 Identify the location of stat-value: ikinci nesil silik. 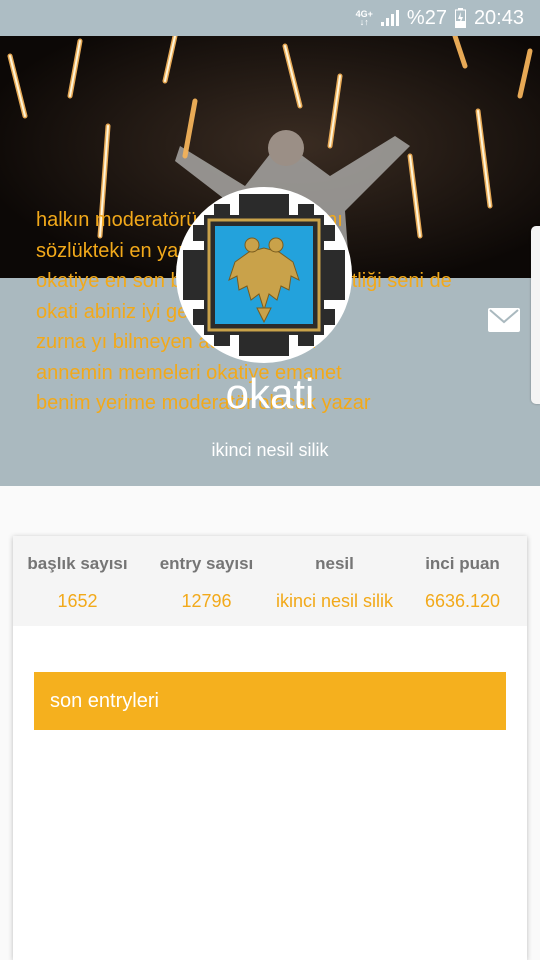
(334, 601).